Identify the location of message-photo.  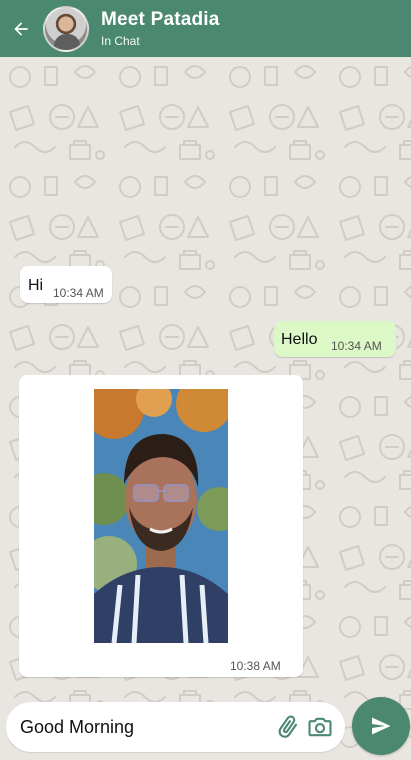
(161, 516).